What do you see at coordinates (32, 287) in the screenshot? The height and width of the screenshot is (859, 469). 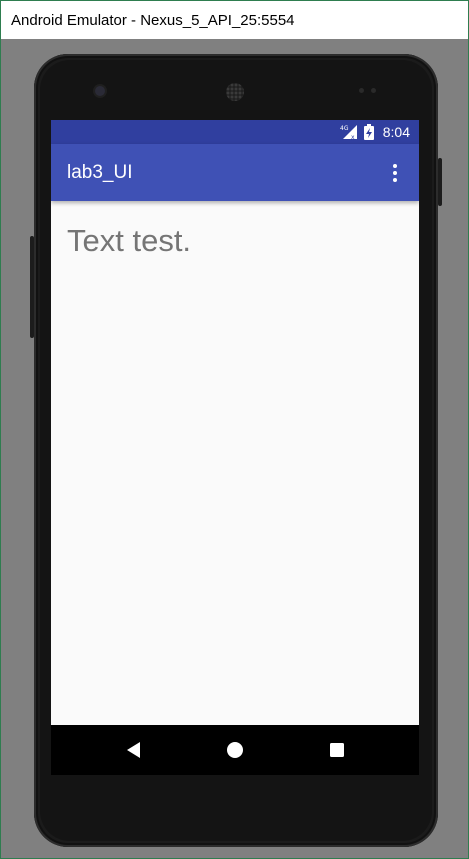 I see `volume-button` at bounding box center [32, 287].